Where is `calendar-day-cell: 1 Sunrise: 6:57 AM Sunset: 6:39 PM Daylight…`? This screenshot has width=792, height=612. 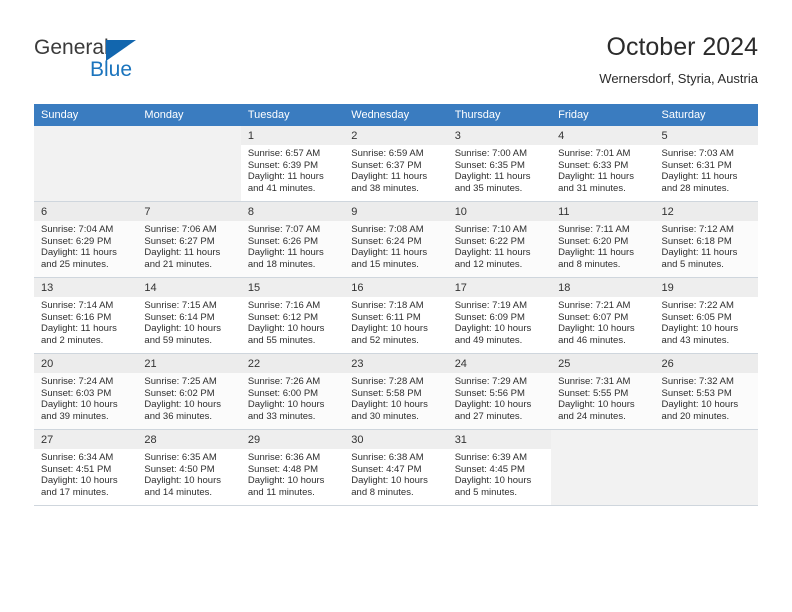
calendar-day-cell: 1 Sunrise: 6:57 AM Sunset: 6:39 PM Daylight… is located at coordinates (292, 164).